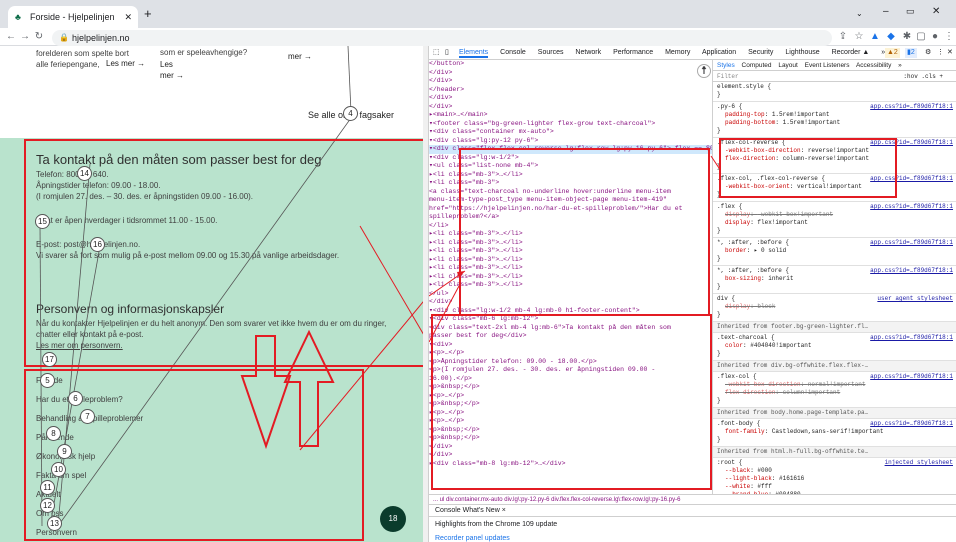  I want to click on css-property-value: #404040!important, so click(781, 345).